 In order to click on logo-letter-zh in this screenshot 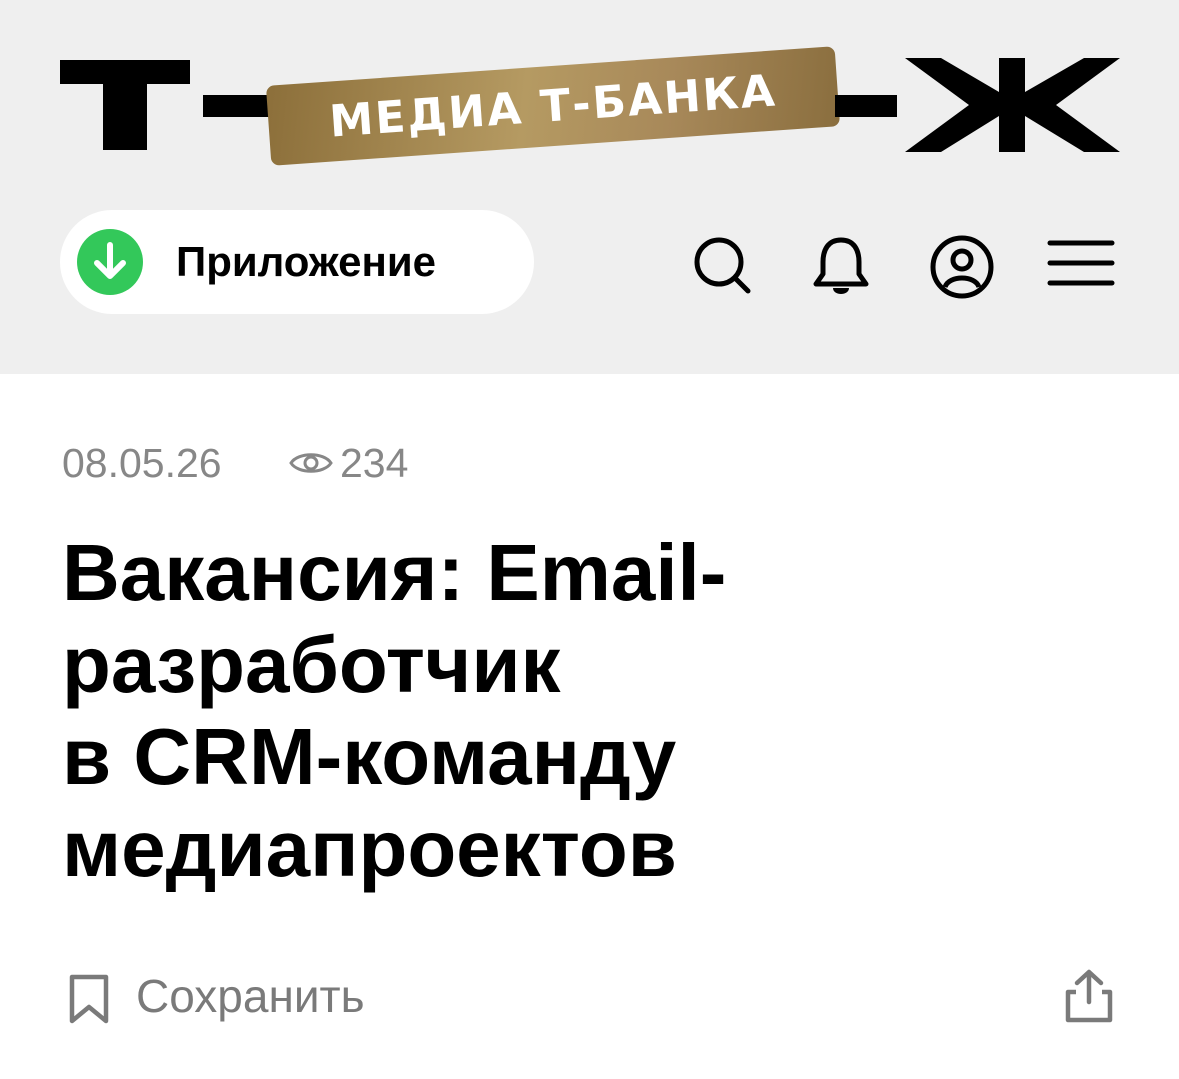, I will do `click(1012, 105)`.